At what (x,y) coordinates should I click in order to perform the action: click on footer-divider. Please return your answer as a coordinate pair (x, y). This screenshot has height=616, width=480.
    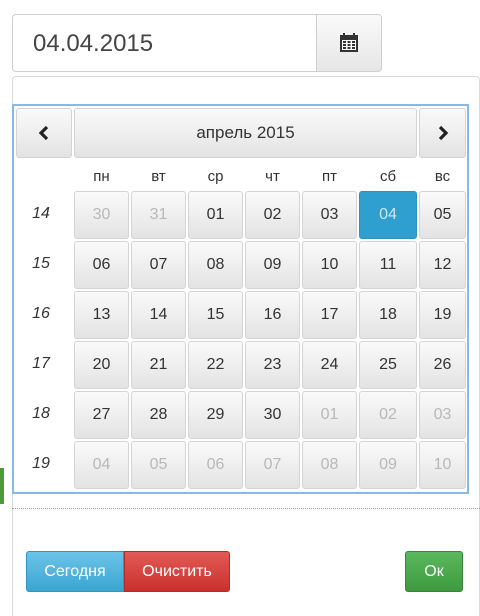
    Looking at the image, I should click on (246, 508).